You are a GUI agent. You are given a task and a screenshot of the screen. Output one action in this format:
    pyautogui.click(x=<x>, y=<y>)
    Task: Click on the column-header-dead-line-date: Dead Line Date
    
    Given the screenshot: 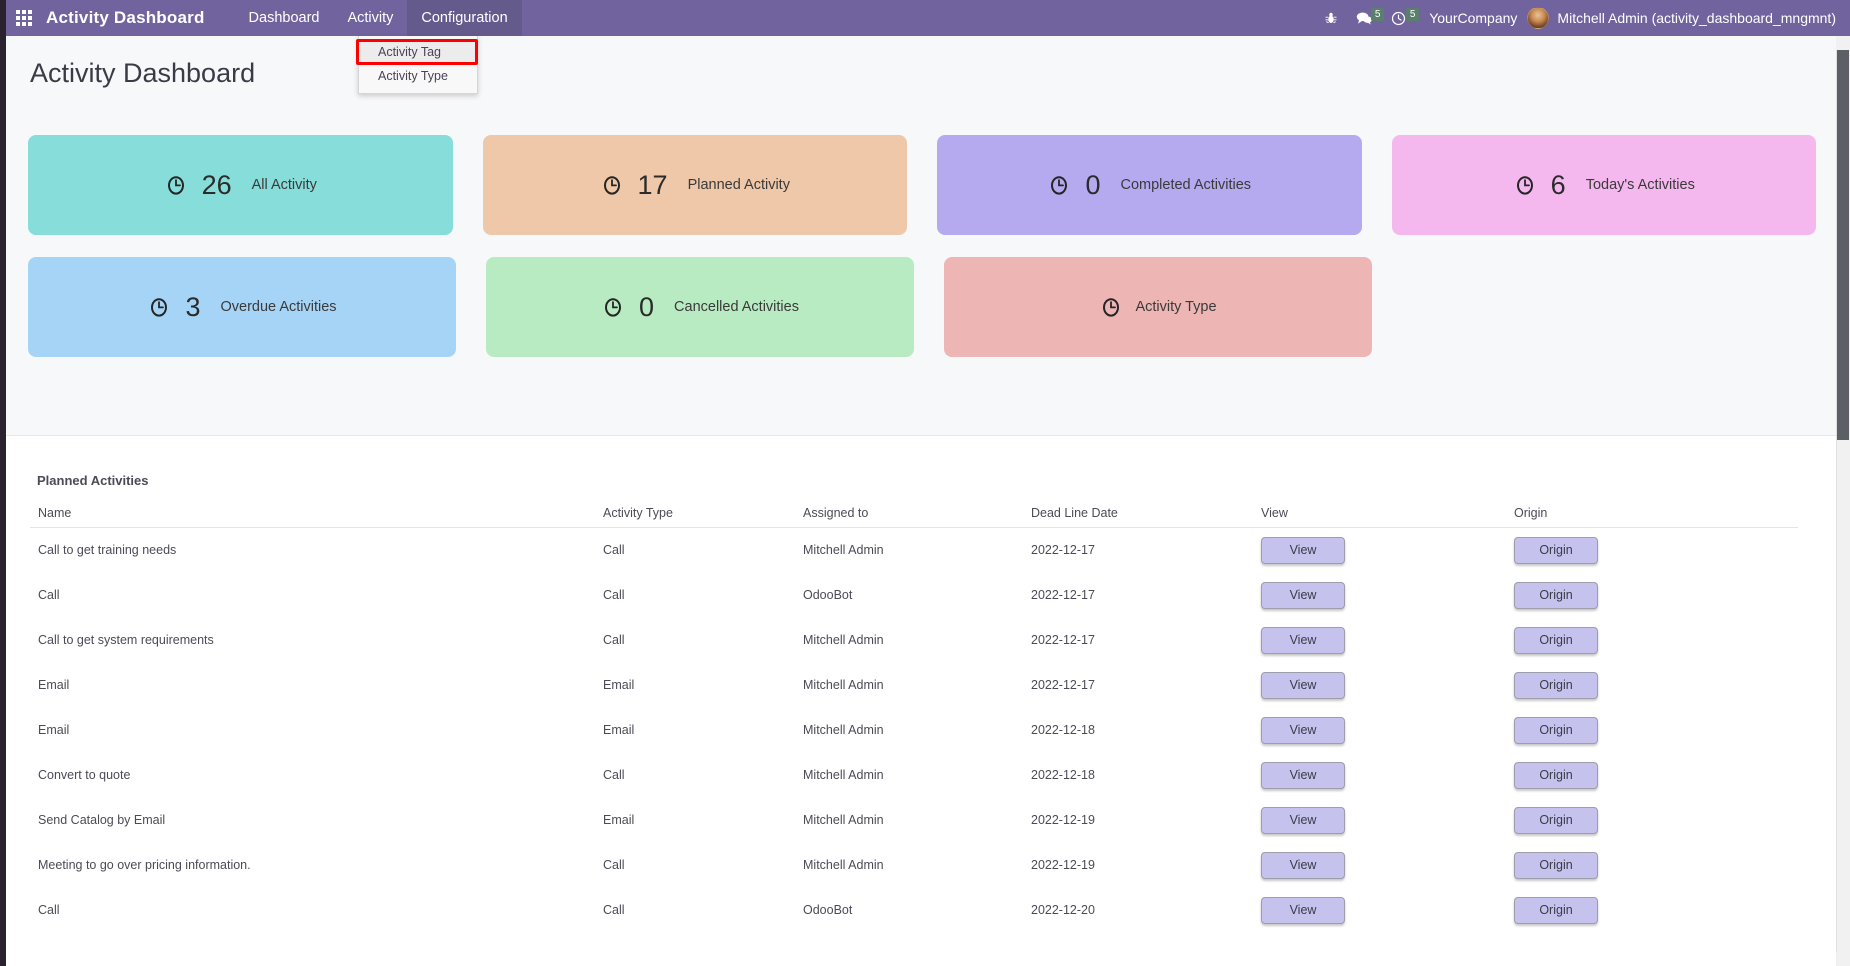 What is the action you would take?
    pyautogui.click(x=1138, y=515)
    